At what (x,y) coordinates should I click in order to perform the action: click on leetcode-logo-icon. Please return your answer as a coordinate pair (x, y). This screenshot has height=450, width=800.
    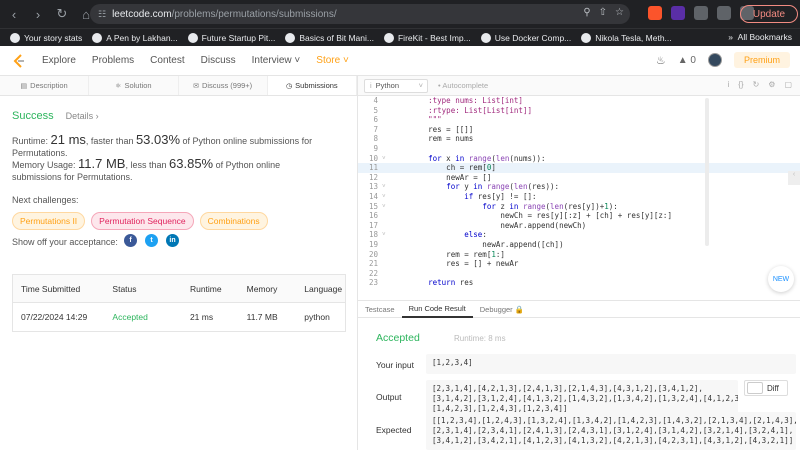
    Looking at the image, I should click on (19, 60).